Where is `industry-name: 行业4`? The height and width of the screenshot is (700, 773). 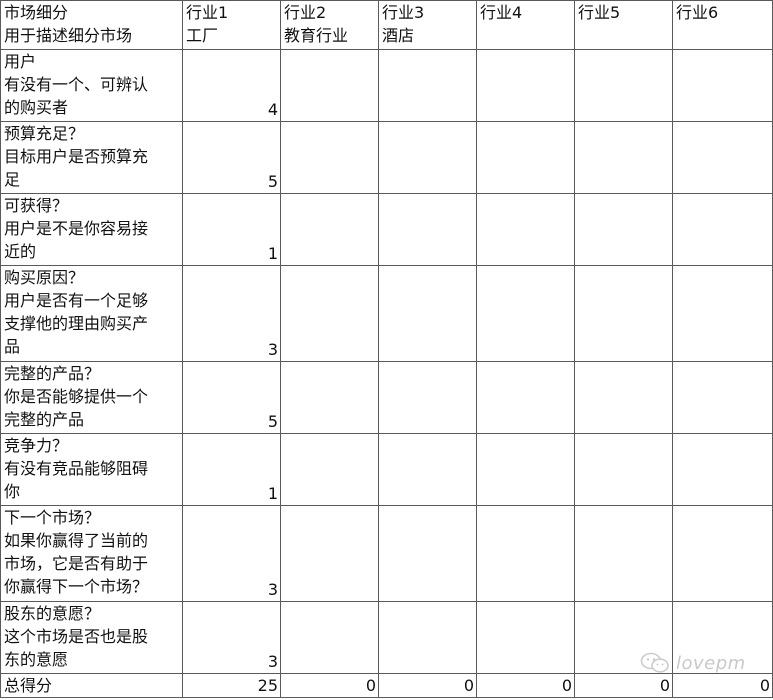
industry-name: 行业4 is located at coordinates (501, 12).